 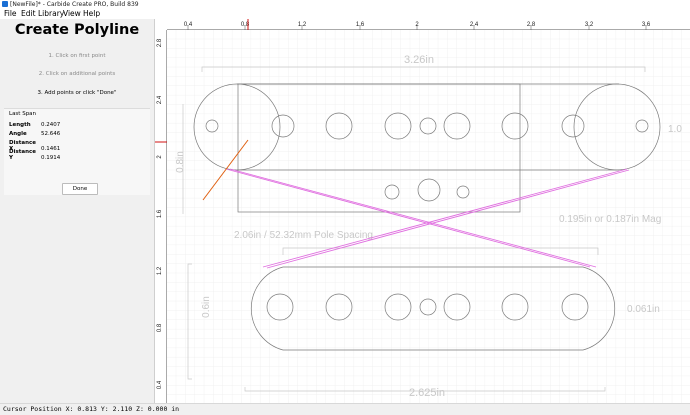 I want to click on ruler-top, so click(x=422, y=24).